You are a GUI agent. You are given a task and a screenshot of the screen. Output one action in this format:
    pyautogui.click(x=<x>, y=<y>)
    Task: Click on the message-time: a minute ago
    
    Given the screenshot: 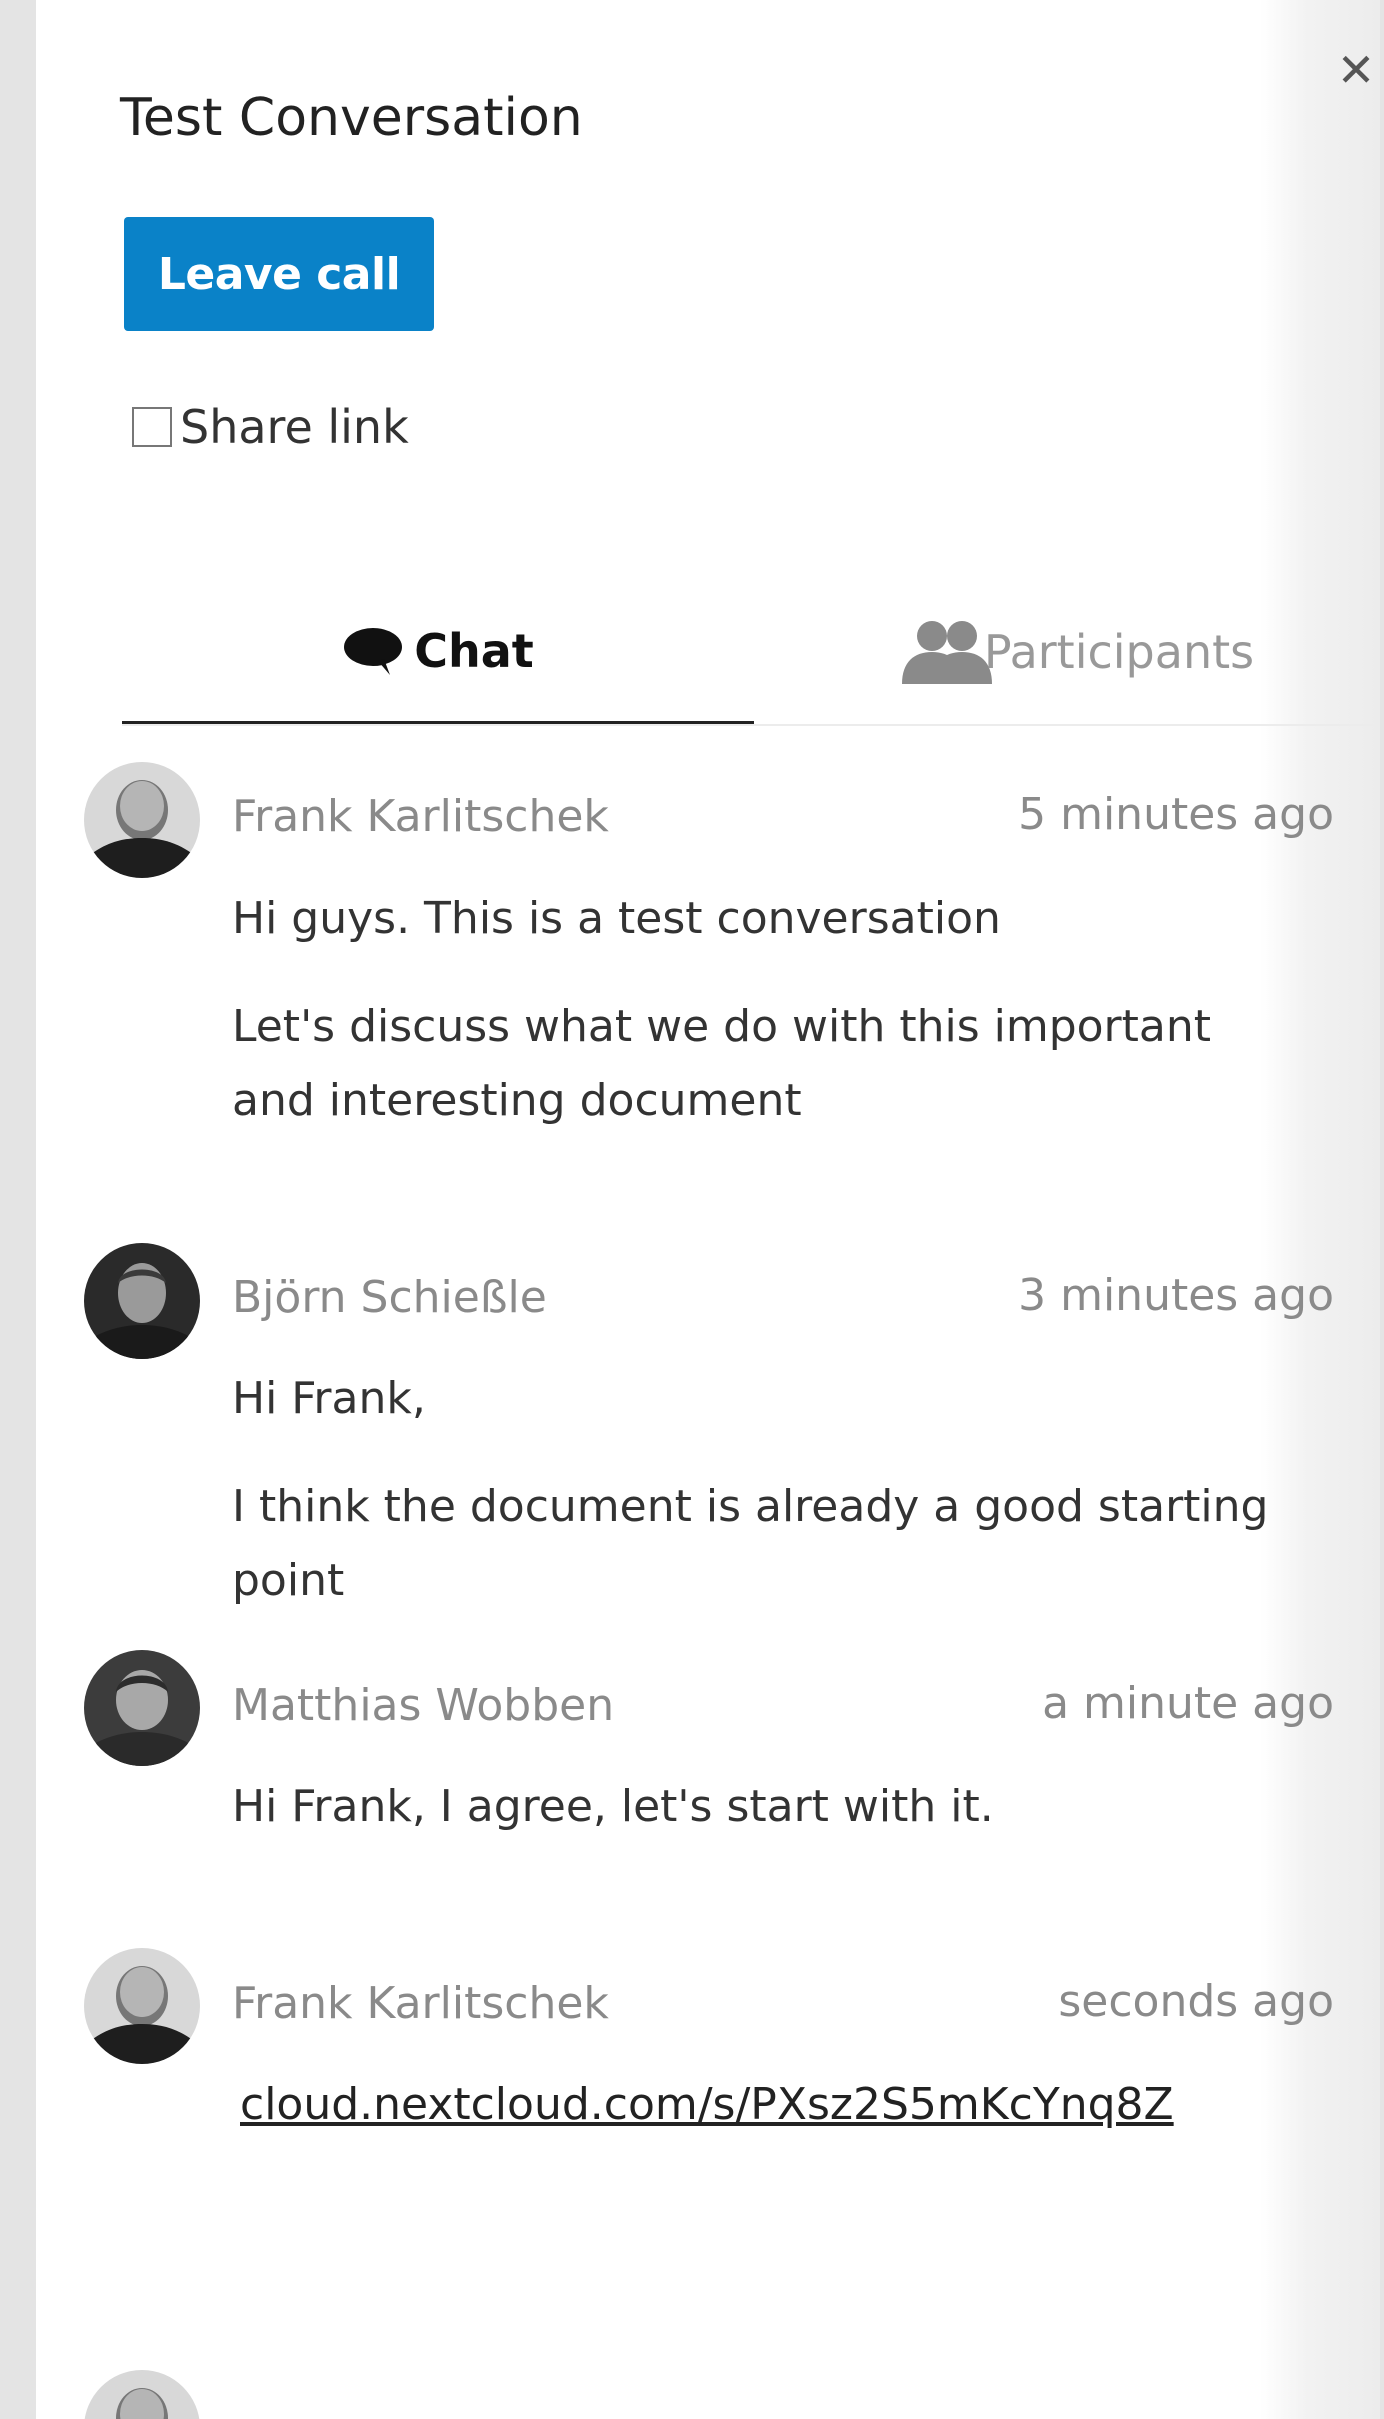 What is the action you would take?
    pyautogui.click(x=1188, y=1703)
    